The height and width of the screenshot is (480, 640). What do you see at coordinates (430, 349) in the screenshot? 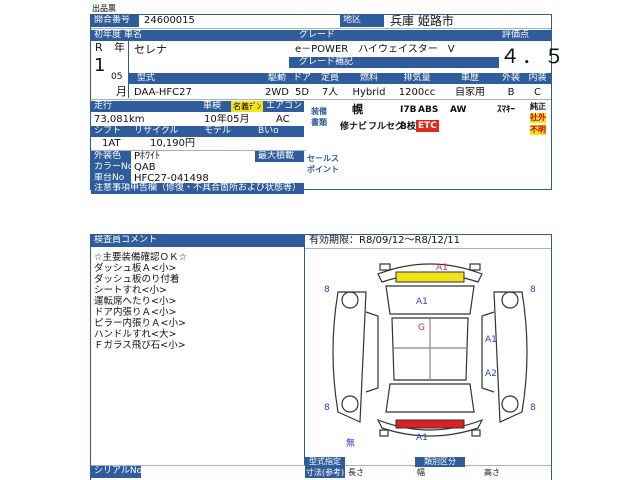
I see `roof-guides` at bounding box center [430, 349].